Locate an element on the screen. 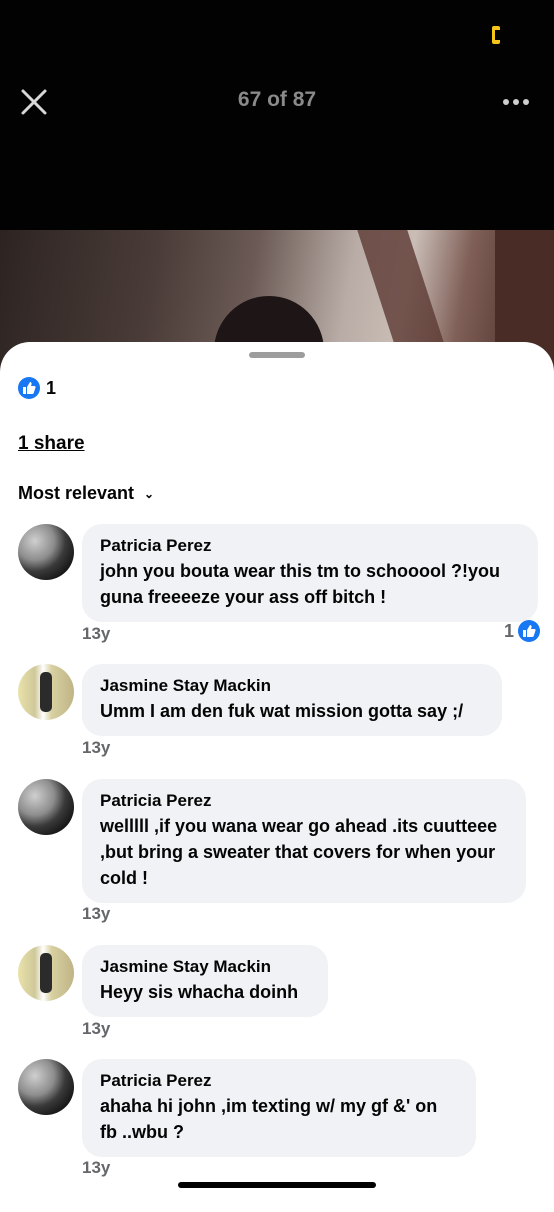 Image resolution: width=554 pixels, height=1212 pixels. like-count: 1 is located at coordinates (51, 387).